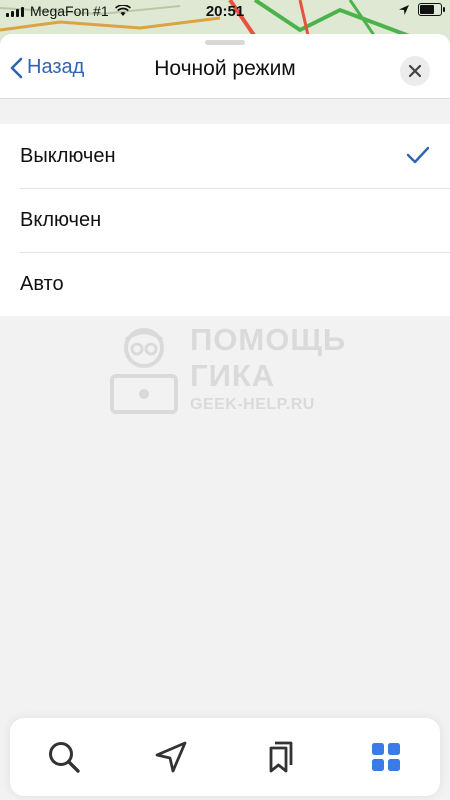 The width and height of the screenshot is (450, 800). I want to click on checkmark-icon, so click(418, 155).